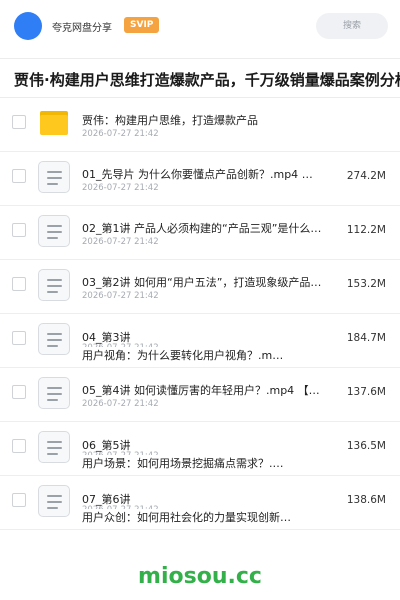 The width and height of the screenshot is (400, 600). I want to click on search-input: 搜索, so click(352, 26).